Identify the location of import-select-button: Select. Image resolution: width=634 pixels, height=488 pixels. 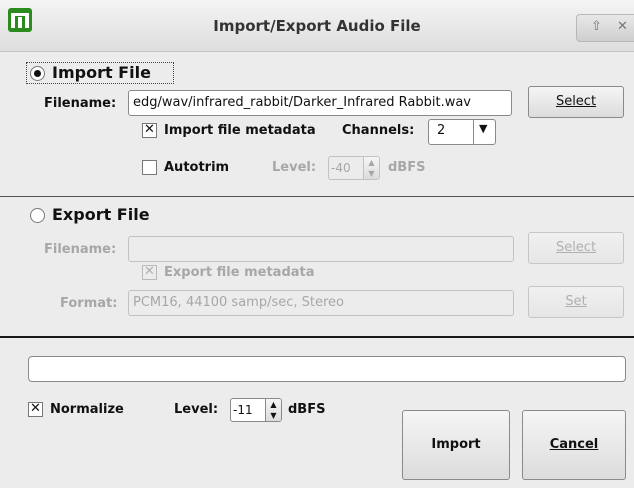
(576, 102).